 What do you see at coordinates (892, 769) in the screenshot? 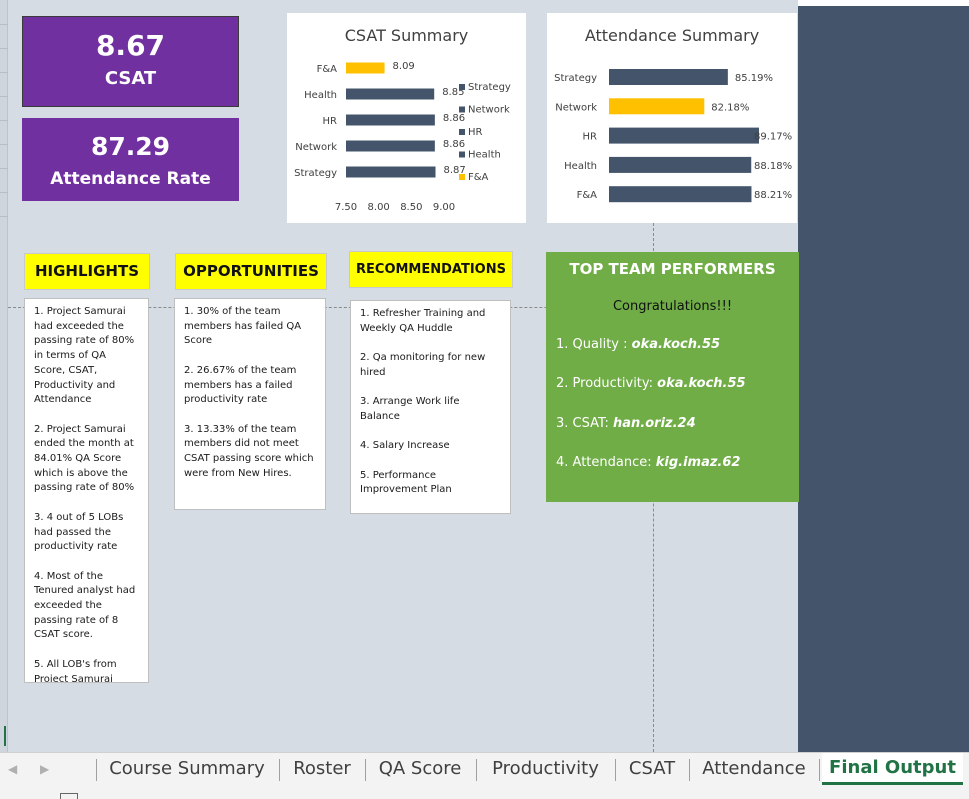
I see `tab-final-output: Final Output` at bounding box center [892, 769].